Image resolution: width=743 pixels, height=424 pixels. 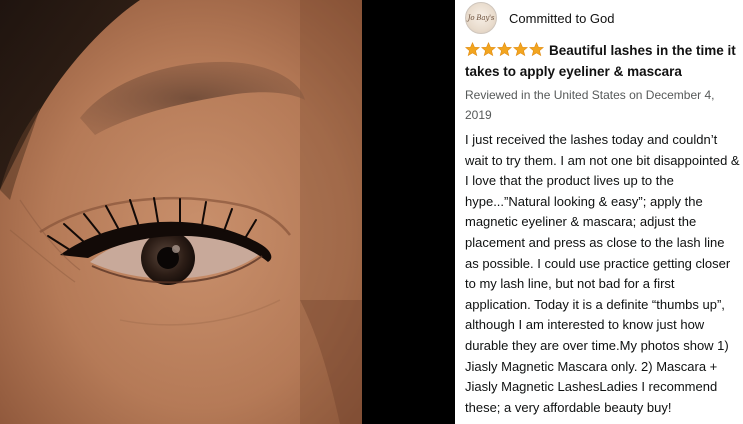 I want to click on avatar-text: Jo Bay's, so click(x=481, y=18).